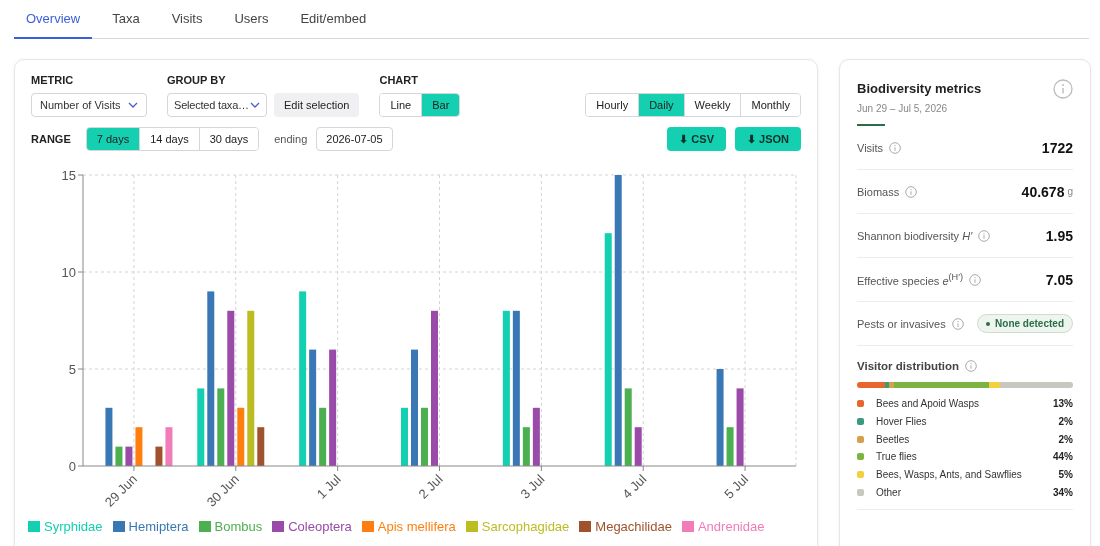  I want to click on edit-selection-button: Edit selection, so click(317, 105).